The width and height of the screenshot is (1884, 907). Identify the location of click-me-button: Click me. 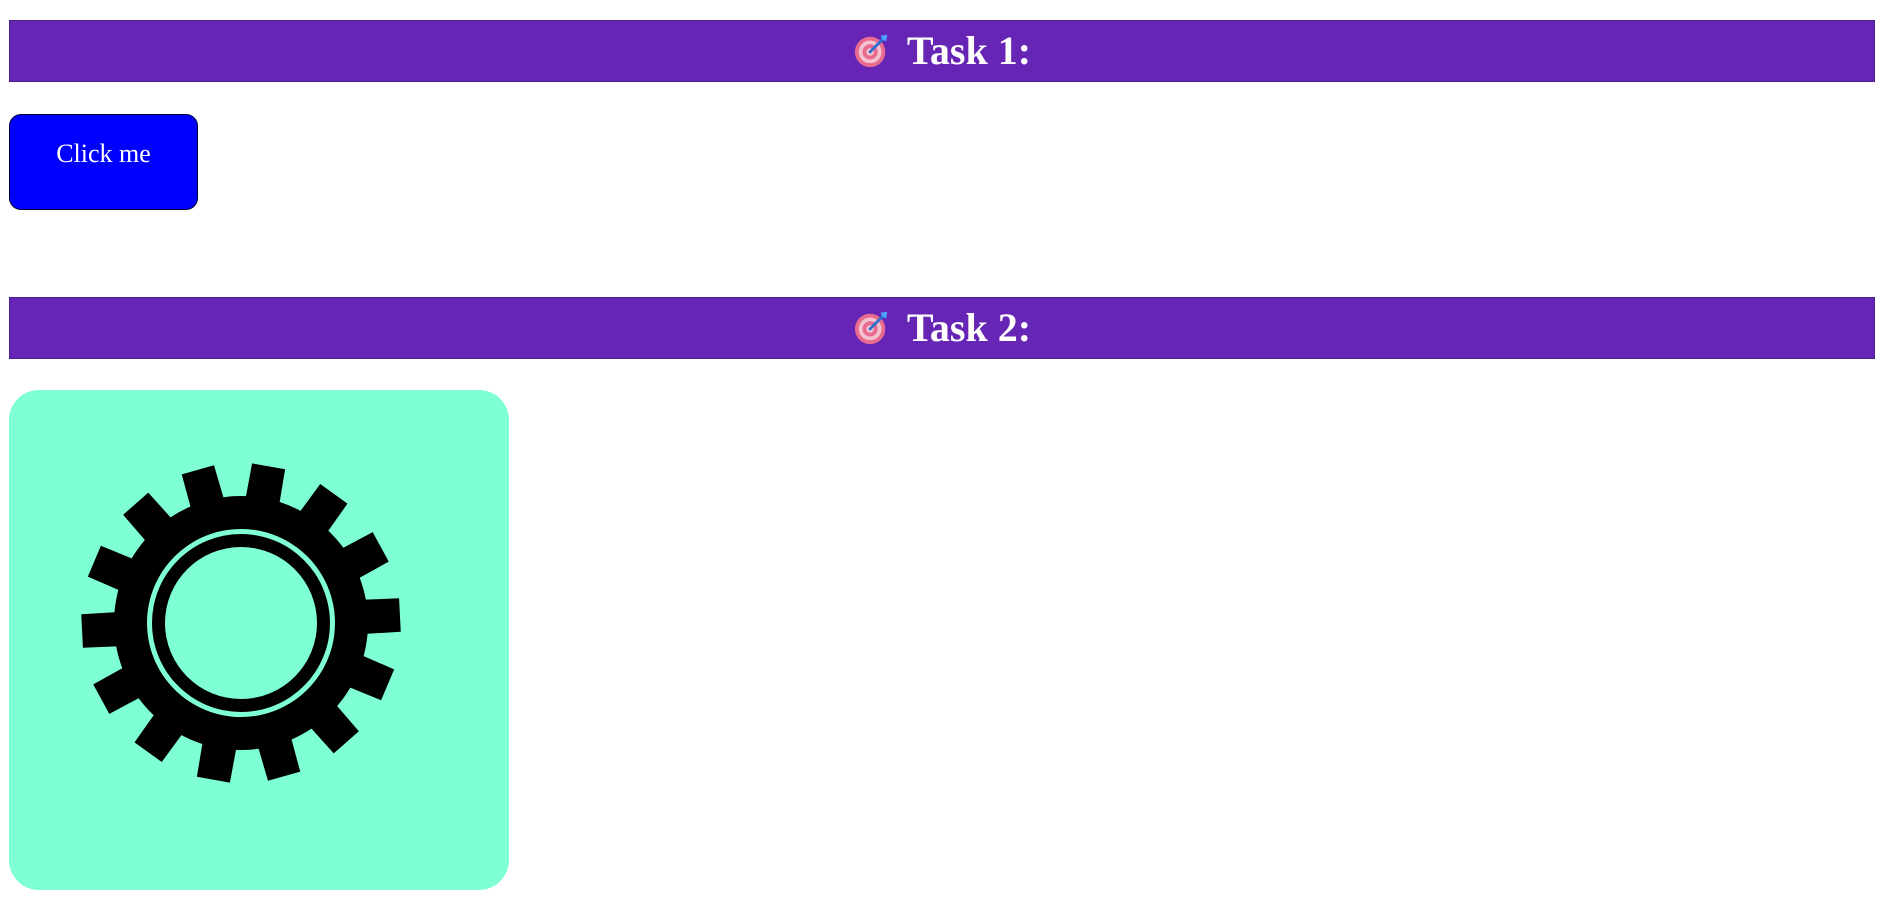
(103, 162).